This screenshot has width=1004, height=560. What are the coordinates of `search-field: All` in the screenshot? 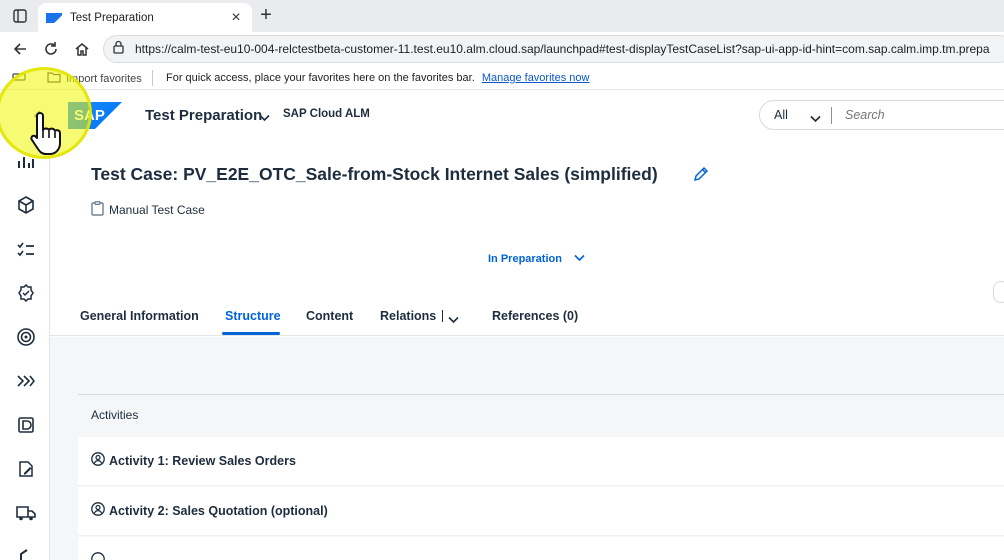 It's located at (881, 115).